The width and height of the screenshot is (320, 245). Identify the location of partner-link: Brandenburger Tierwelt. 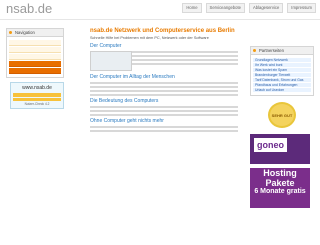
(282, 75).